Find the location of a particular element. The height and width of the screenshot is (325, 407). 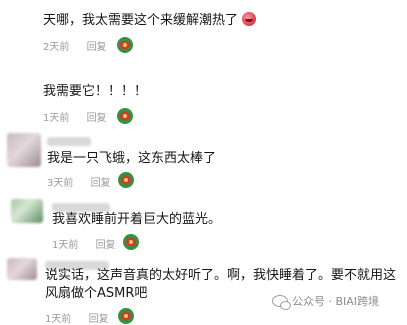

watermark: 公众号 · BIAI跨境 is located at coordinates (325, 301).